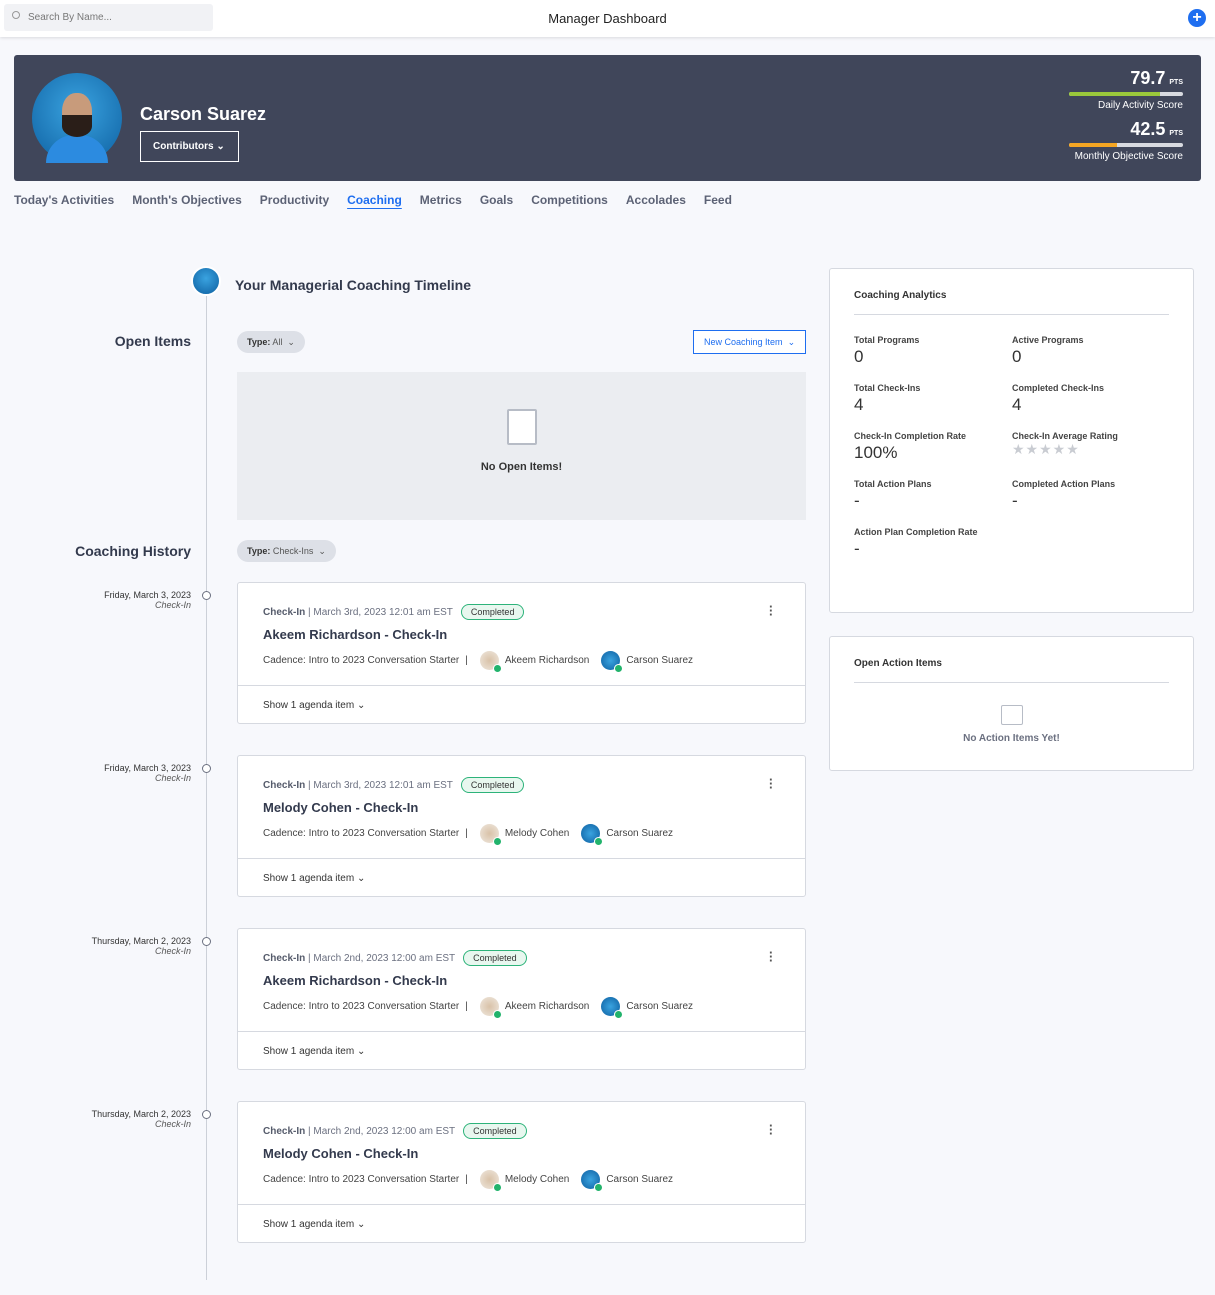 Image resolution: width=1215 pixels, height=1295 pixels. Describe the element at coordinates (133, 551) in the screenshot. I see `coaching-history-heading: Coaching History` at that location.